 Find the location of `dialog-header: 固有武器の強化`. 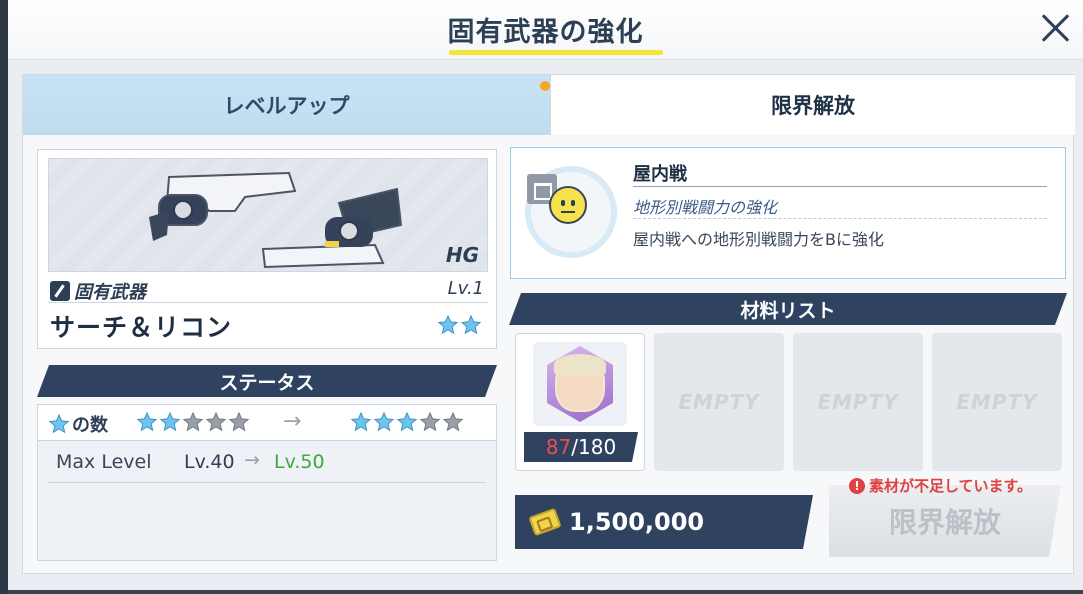

dialog-header: 固有武器の強化 is located at coordinates (545, 30).